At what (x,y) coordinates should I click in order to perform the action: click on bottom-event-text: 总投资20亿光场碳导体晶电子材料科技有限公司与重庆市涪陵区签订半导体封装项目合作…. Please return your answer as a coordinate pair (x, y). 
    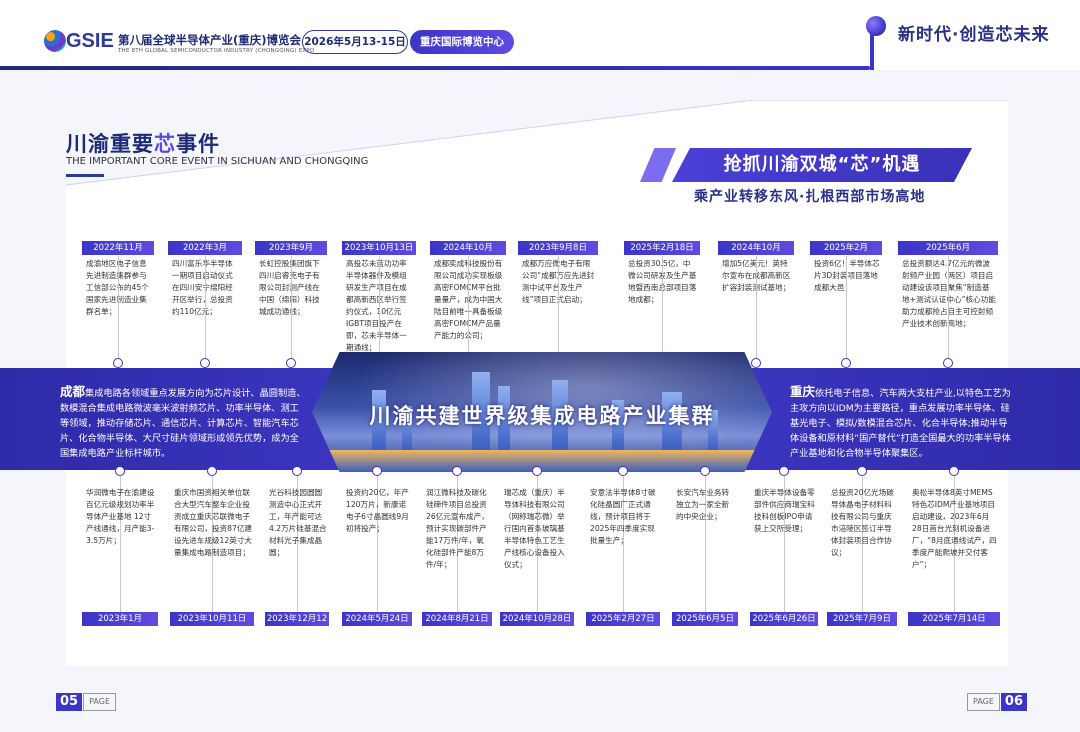
    Looking at the image, I should click on (862, 522).